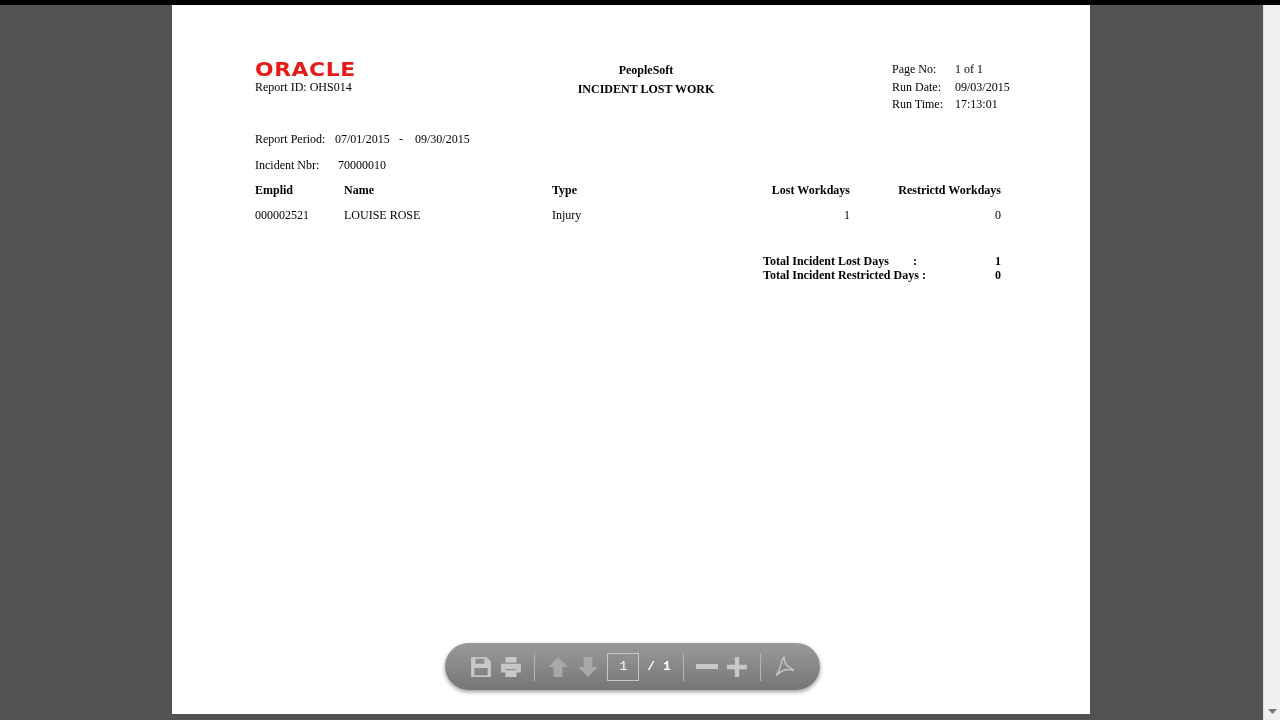 The height and width of the screenshot is (720, 1280). Describe the element at coordinates (565, 189) in the screenshot. I see `column-header: Type` at that location.